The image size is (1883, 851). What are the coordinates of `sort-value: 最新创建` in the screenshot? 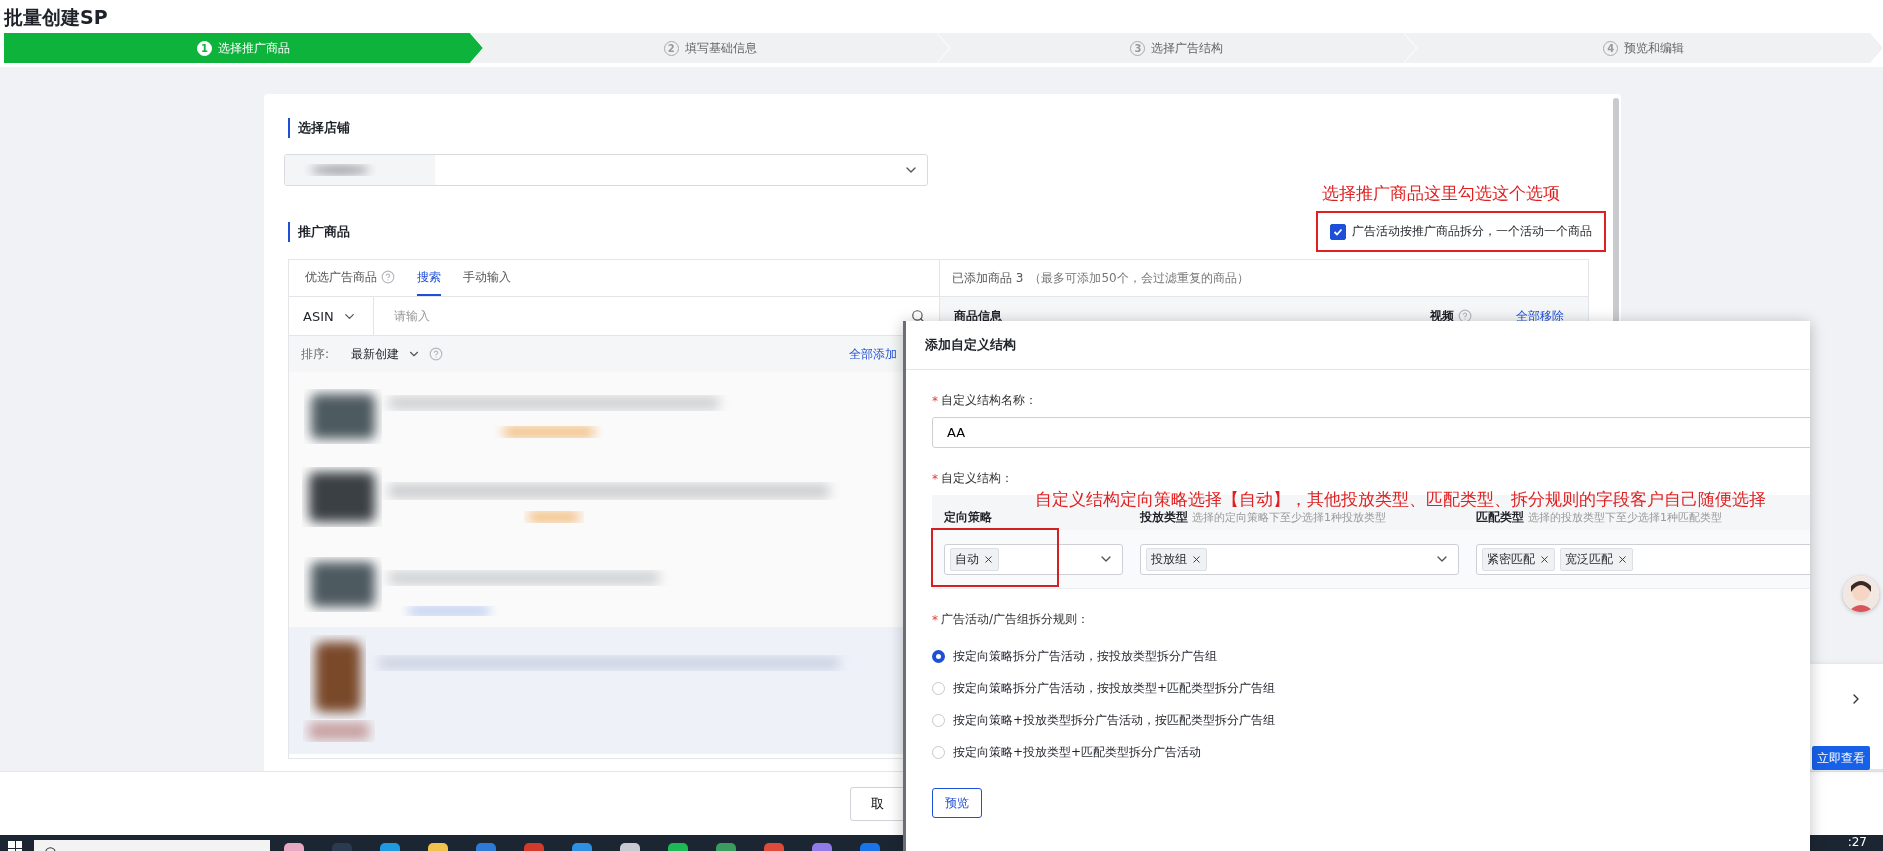 It's located at (375, 354).